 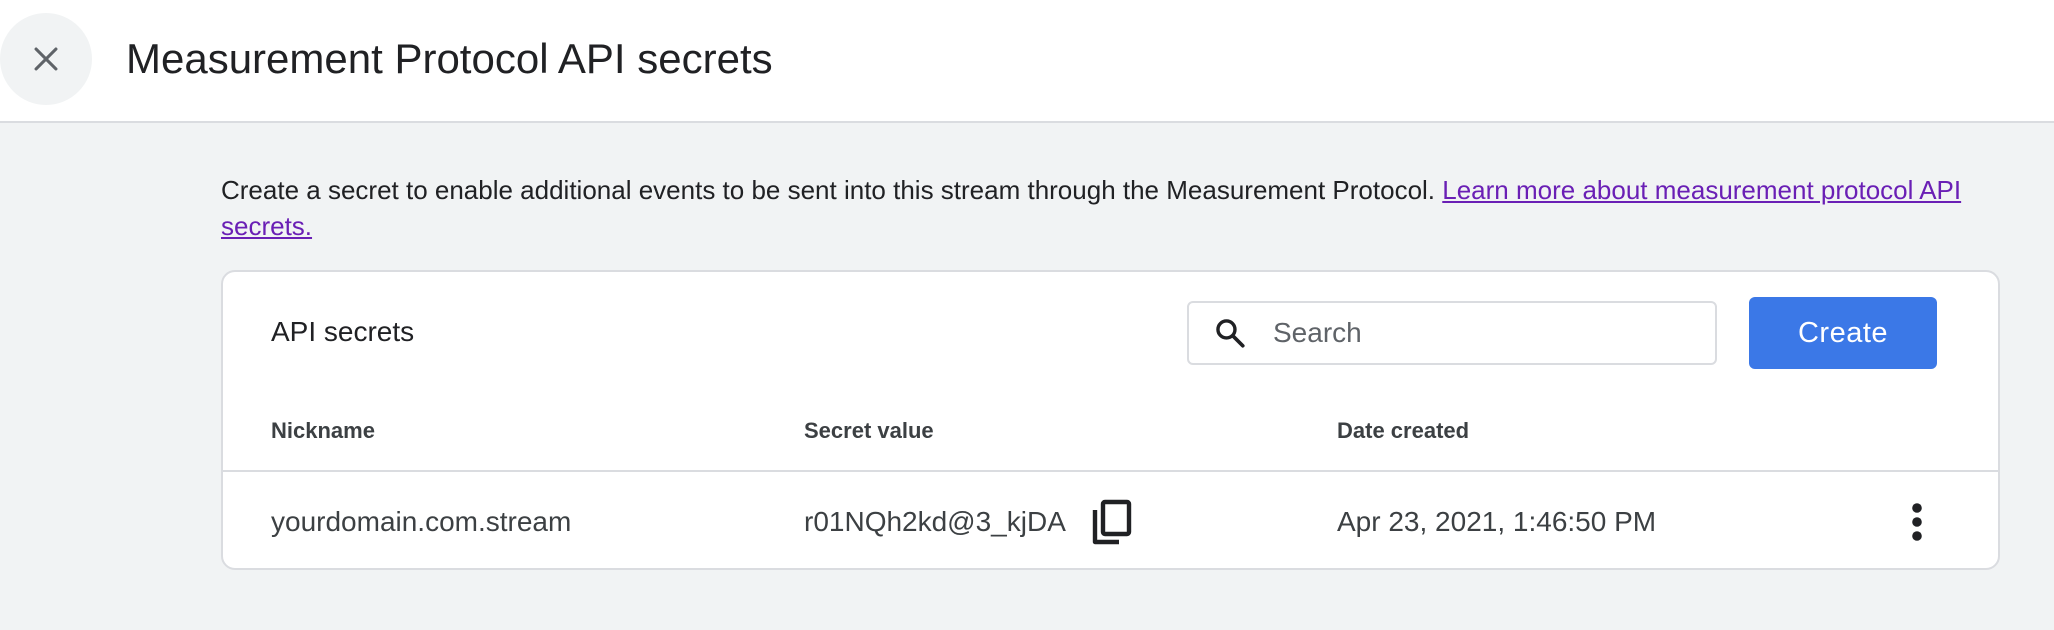 I want to click on search-input, so click(x=1483, y=333).